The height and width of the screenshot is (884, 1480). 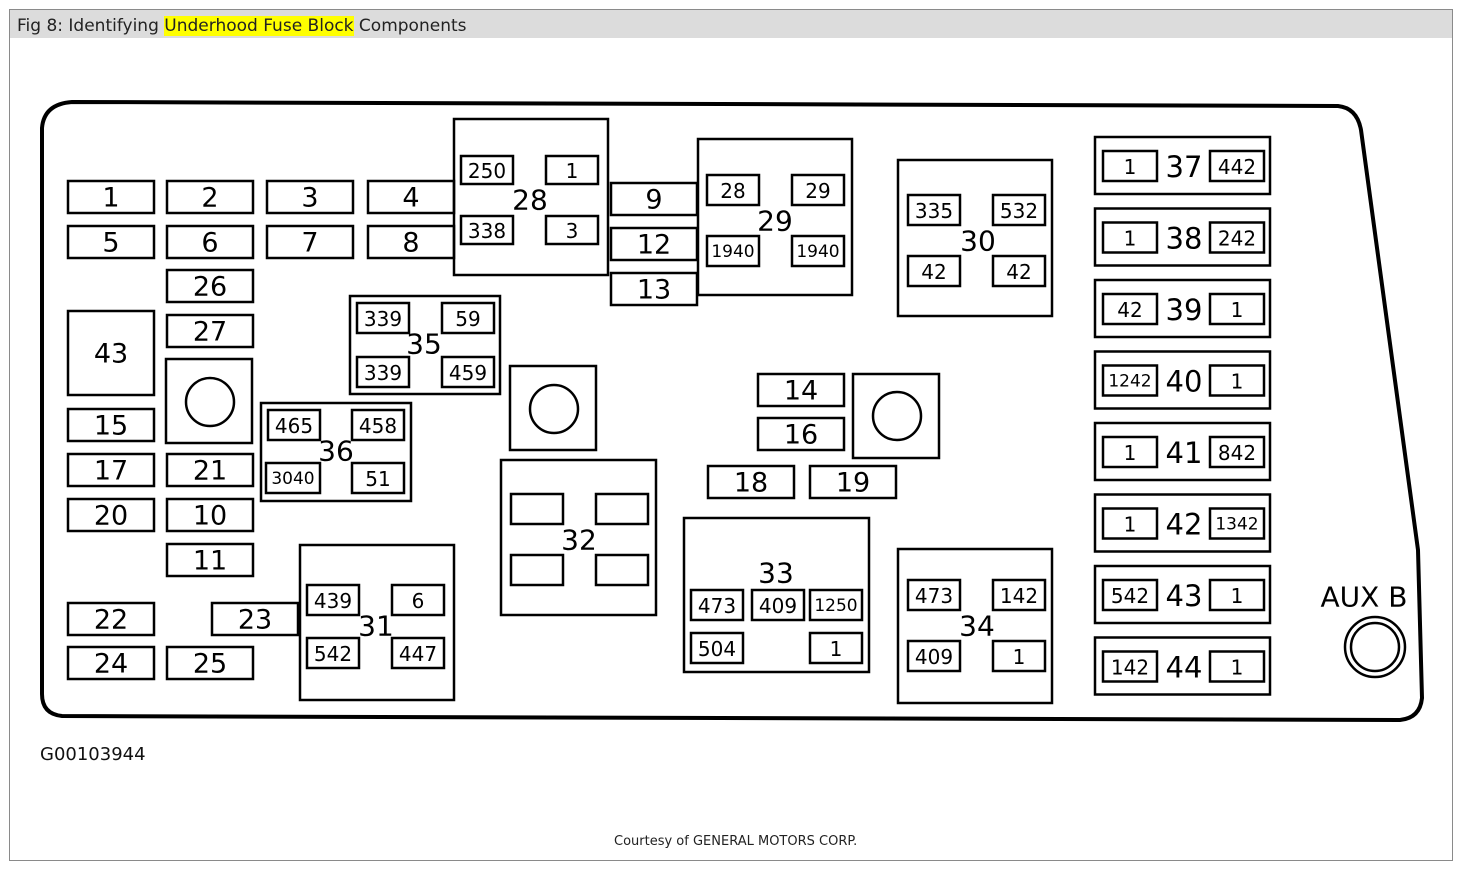 I want to click on relay-id-label: 34, so click(x=977, y=626).